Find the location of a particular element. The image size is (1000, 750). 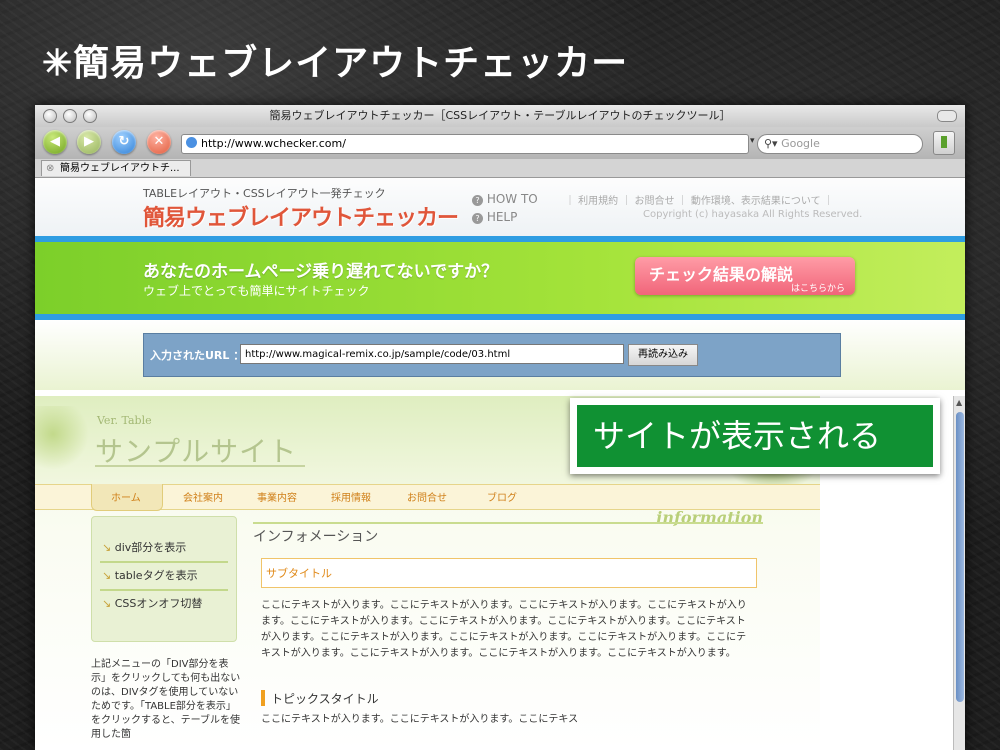

side-item-table: ↘ tableタグを表示 is located at coordinates (150, 575).